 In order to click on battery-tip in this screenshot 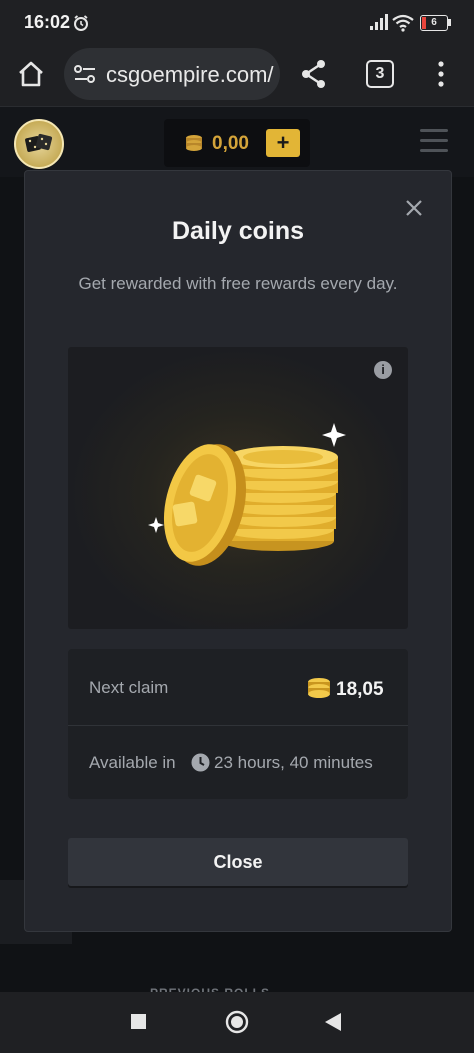, I will do `click(449, 22)`.